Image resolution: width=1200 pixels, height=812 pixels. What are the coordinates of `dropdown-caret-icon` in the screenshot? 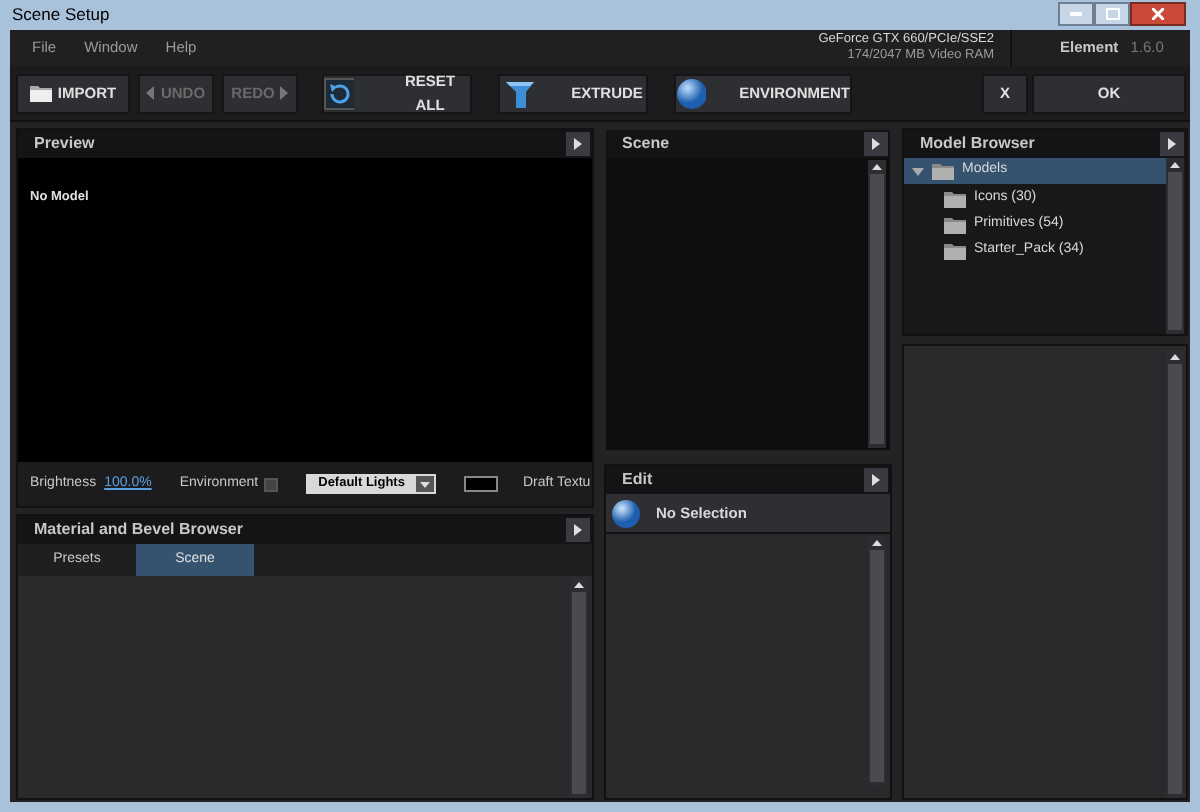 It's located at (425, 484).